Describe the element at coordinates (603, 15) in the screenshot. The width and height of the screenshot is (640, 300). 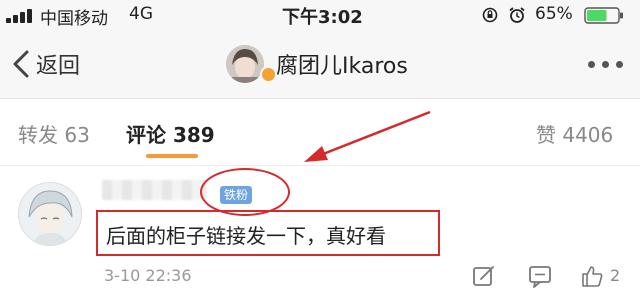
I see `battery-icon` at that location.